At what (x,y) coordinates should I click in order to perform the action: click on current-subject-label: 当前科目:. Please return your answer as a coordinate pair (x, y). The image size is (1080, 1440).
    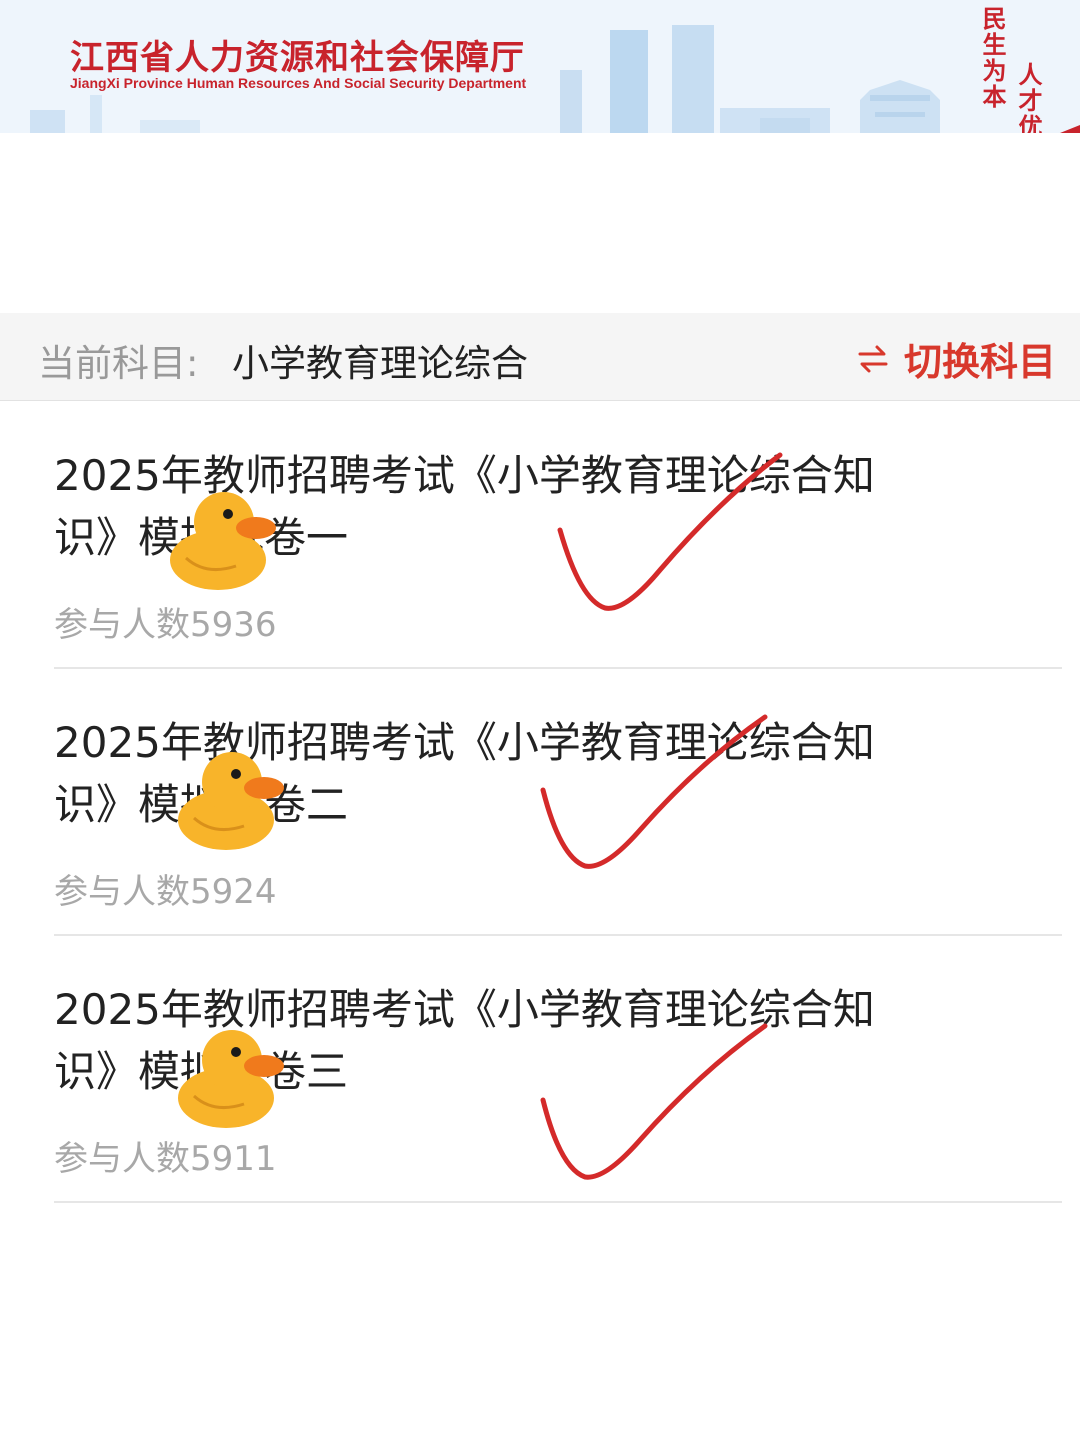
    Looking at the image, I should click on (118, 363).